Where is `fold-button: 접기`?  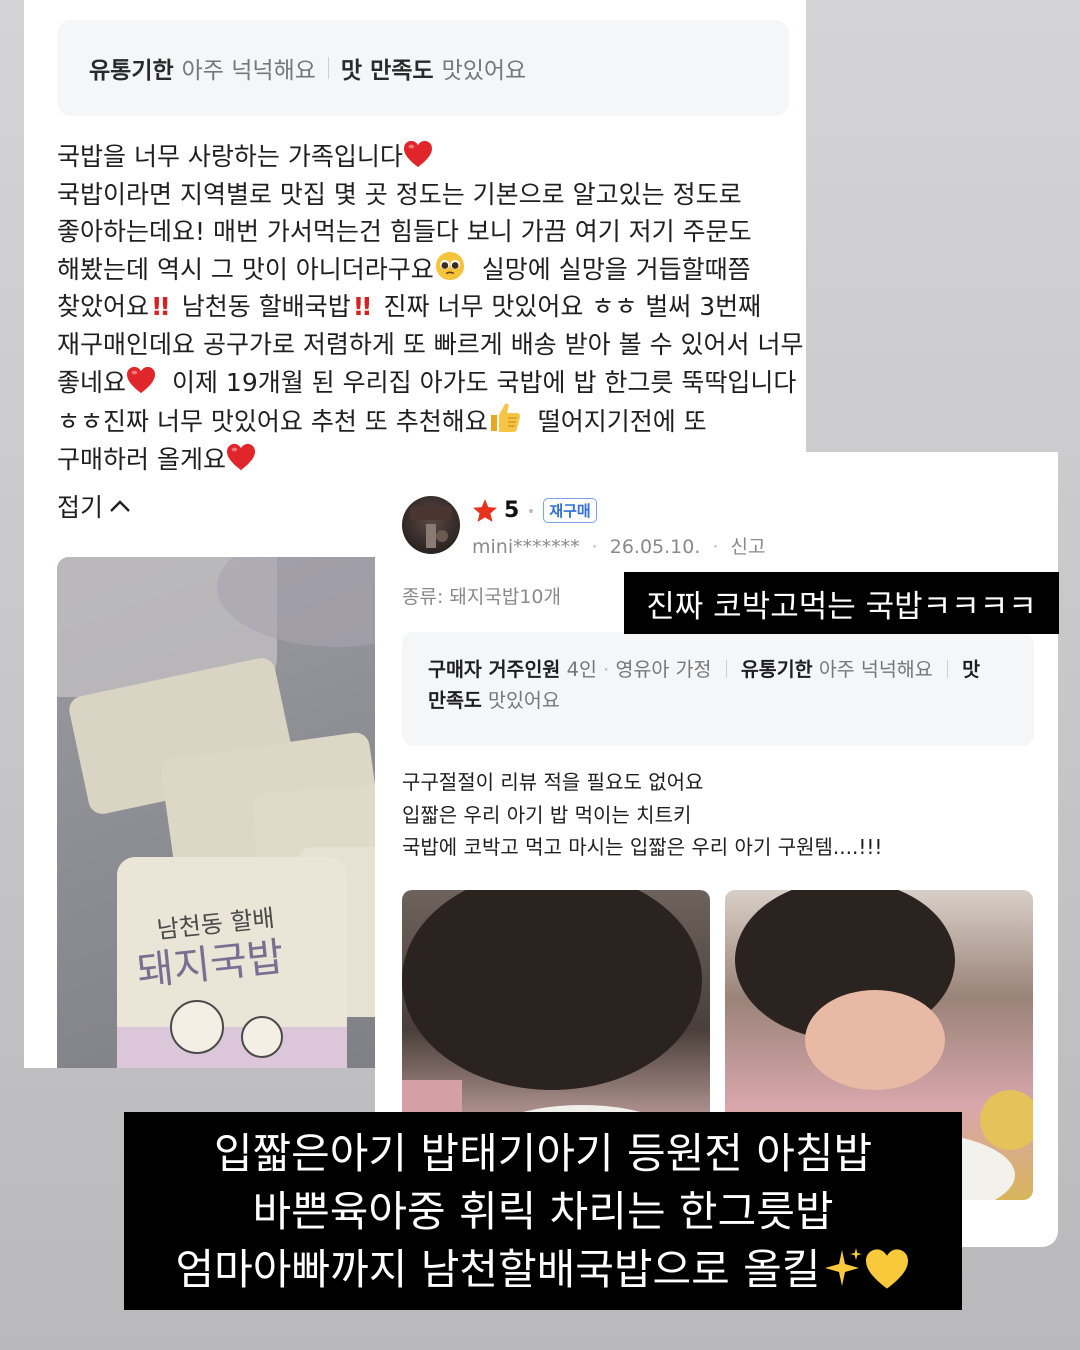
fold-button: 접기 is located at coordinates (94, 506).